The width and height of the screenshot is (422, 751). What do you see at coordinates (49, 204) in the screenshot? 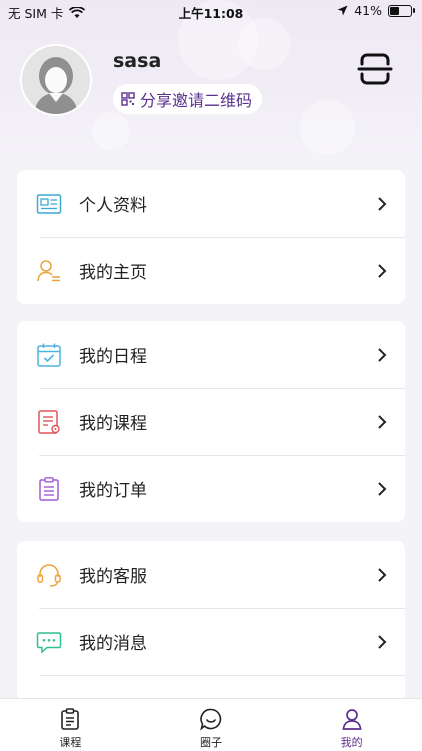
I see `id-card-icon` at bounding box center [49, 204].